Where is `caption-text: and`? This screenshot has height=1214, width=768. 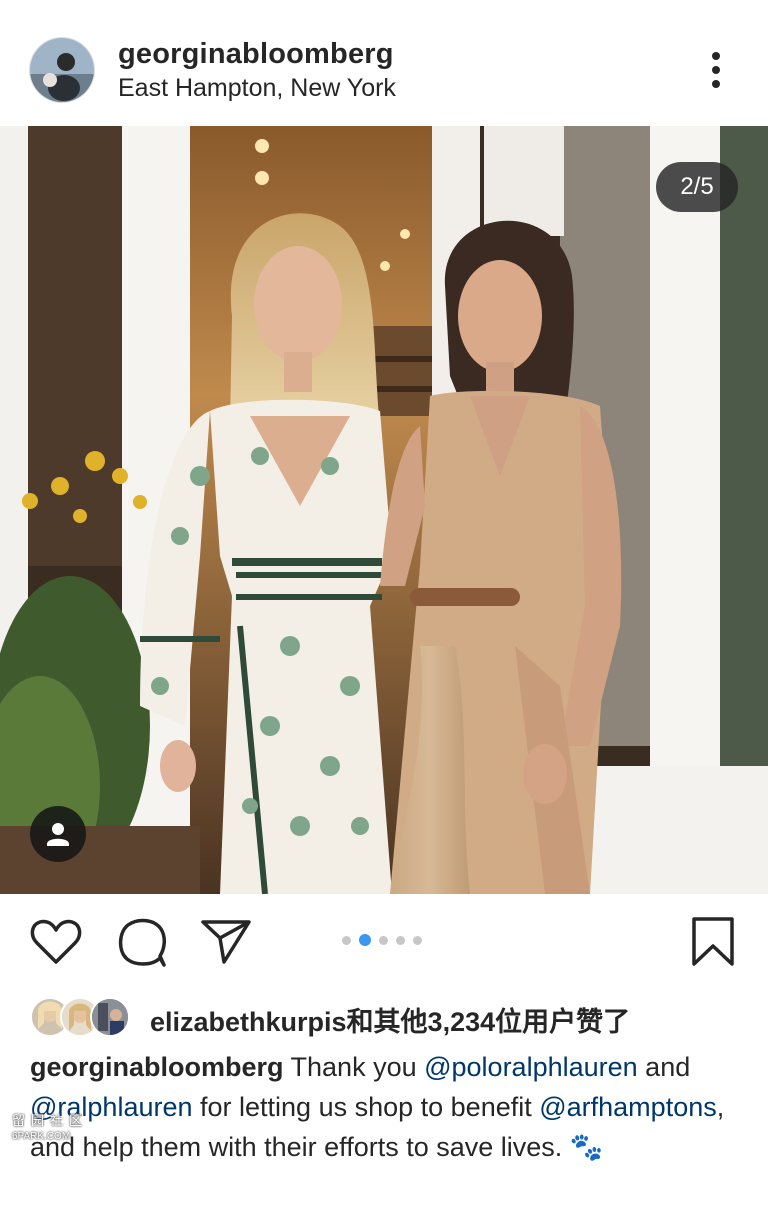 caption-text: and is located at coordinates (664, 1067).